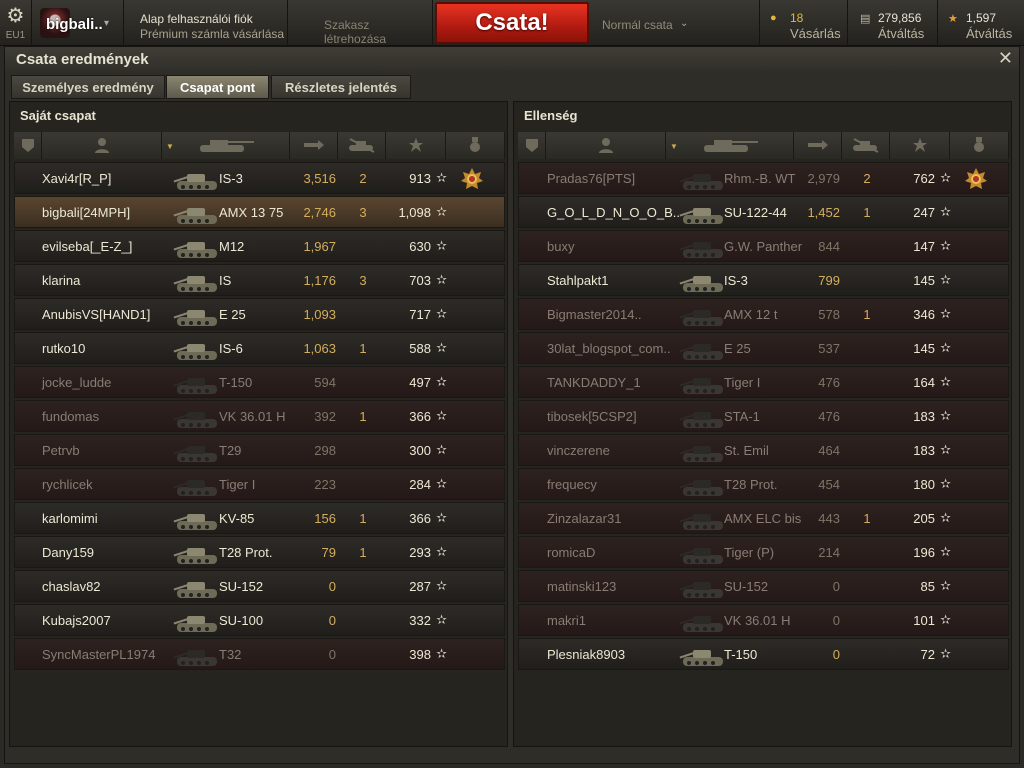 This screenshot has width=1024, height=768. I want to click on tank-name: VK 36.01 H, so click(252, 416).